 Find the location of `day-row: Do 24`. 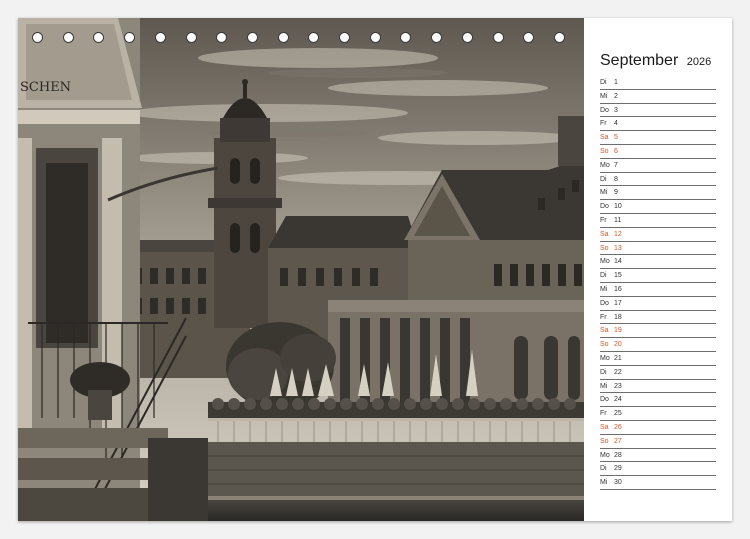

day-row: Do 24 is located at coordinates (658, 400).